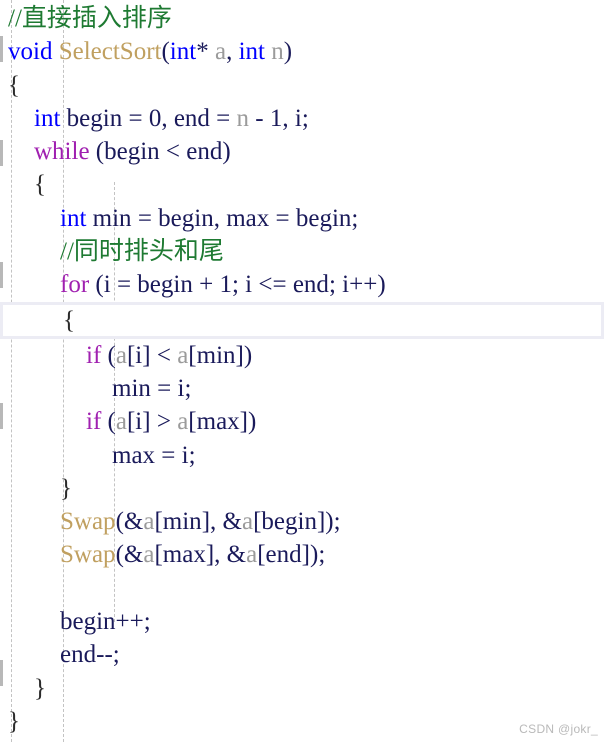 The height and width of the screenshot is (742, 604). Describe the element at coordinates (302, 621) in the screenshot. I see `code-line: begin++;` at that location.